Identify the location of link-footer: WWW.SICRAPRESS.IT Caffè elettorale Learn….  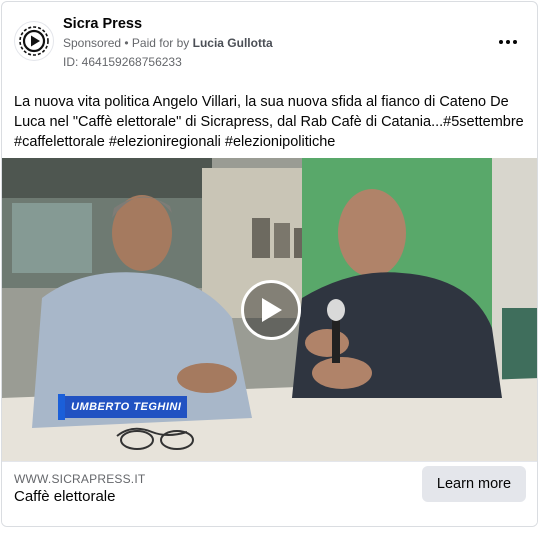
(269, 493).